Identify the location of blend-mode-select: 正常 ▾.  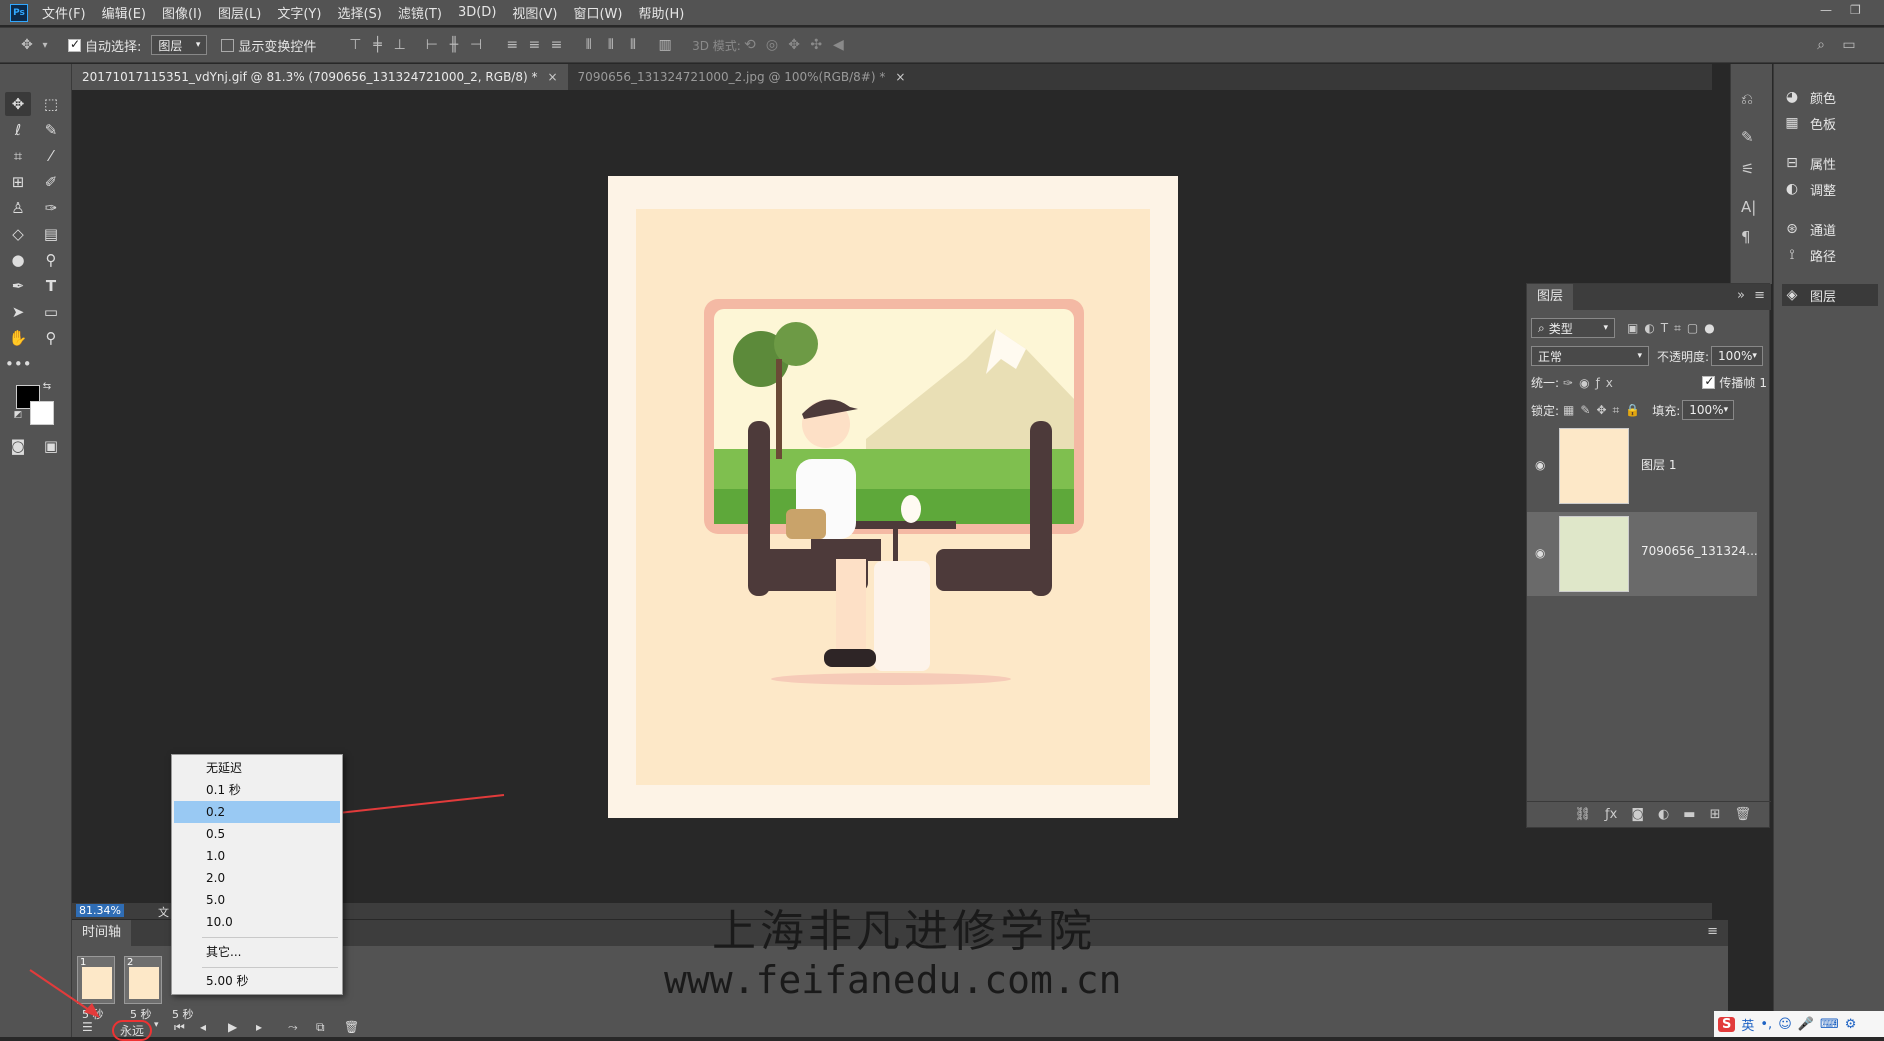
(1590, 356).